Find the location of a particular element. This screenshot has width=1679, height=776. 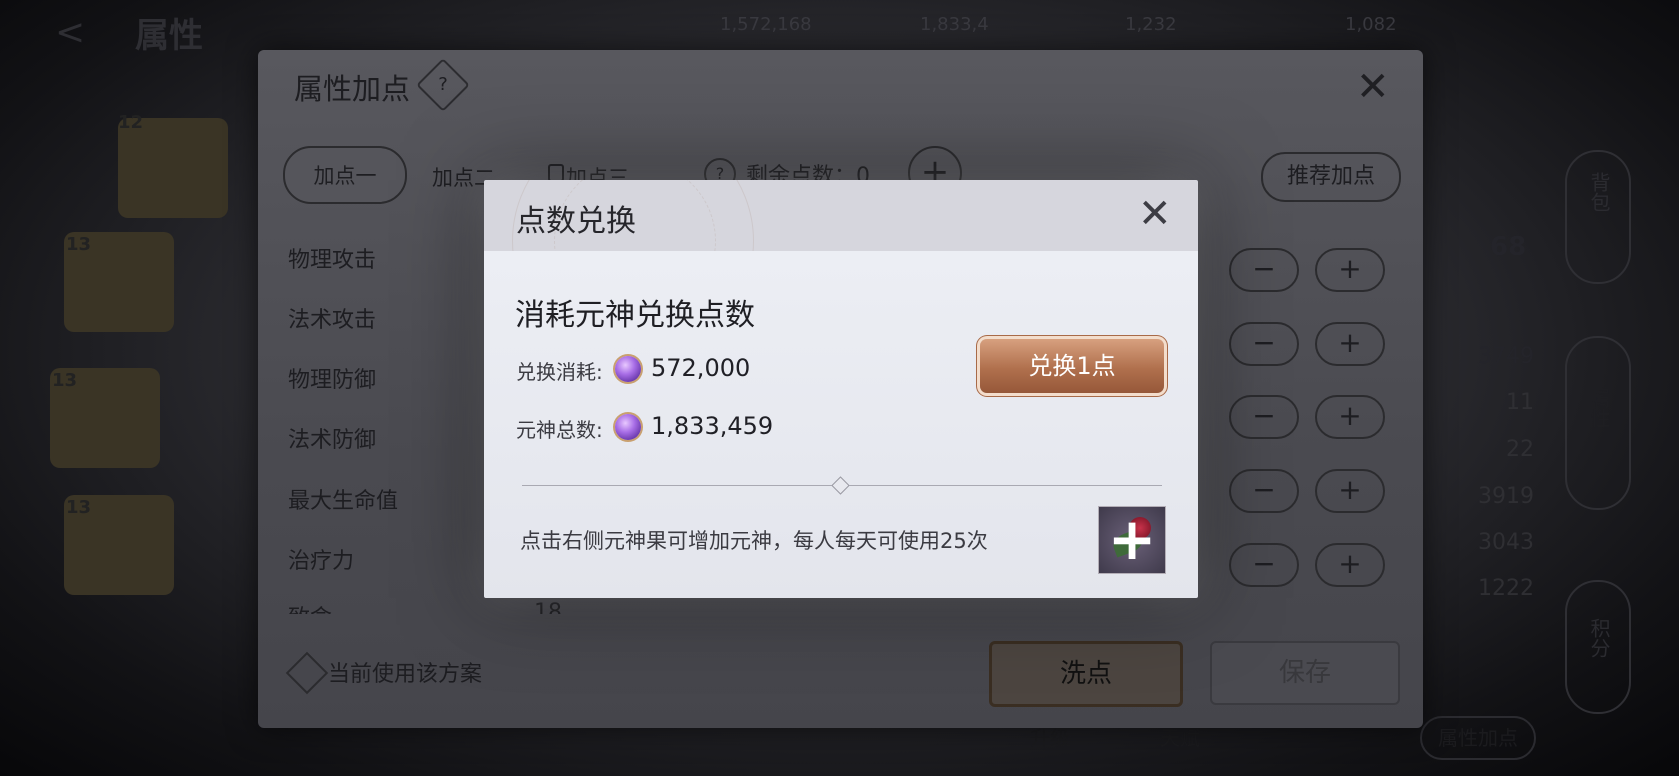

side-tab-label: 积分 is located at coordinates (1599, 638).